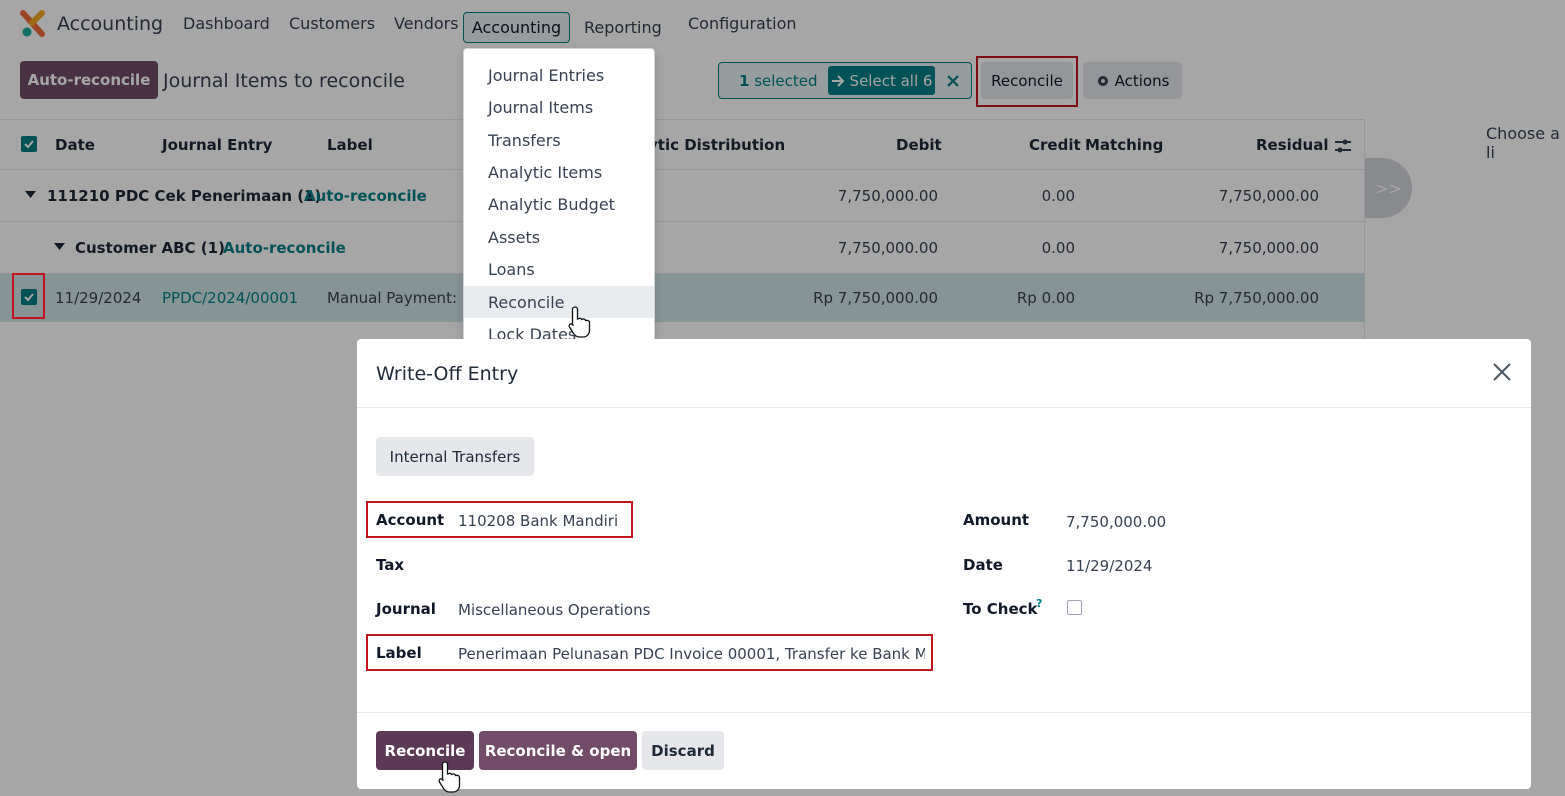 The width and height of the screenshot is (1565, 796). Describe the element at coordinates (983, 565) in the screenshot. I see `date-label: Date` at that location.